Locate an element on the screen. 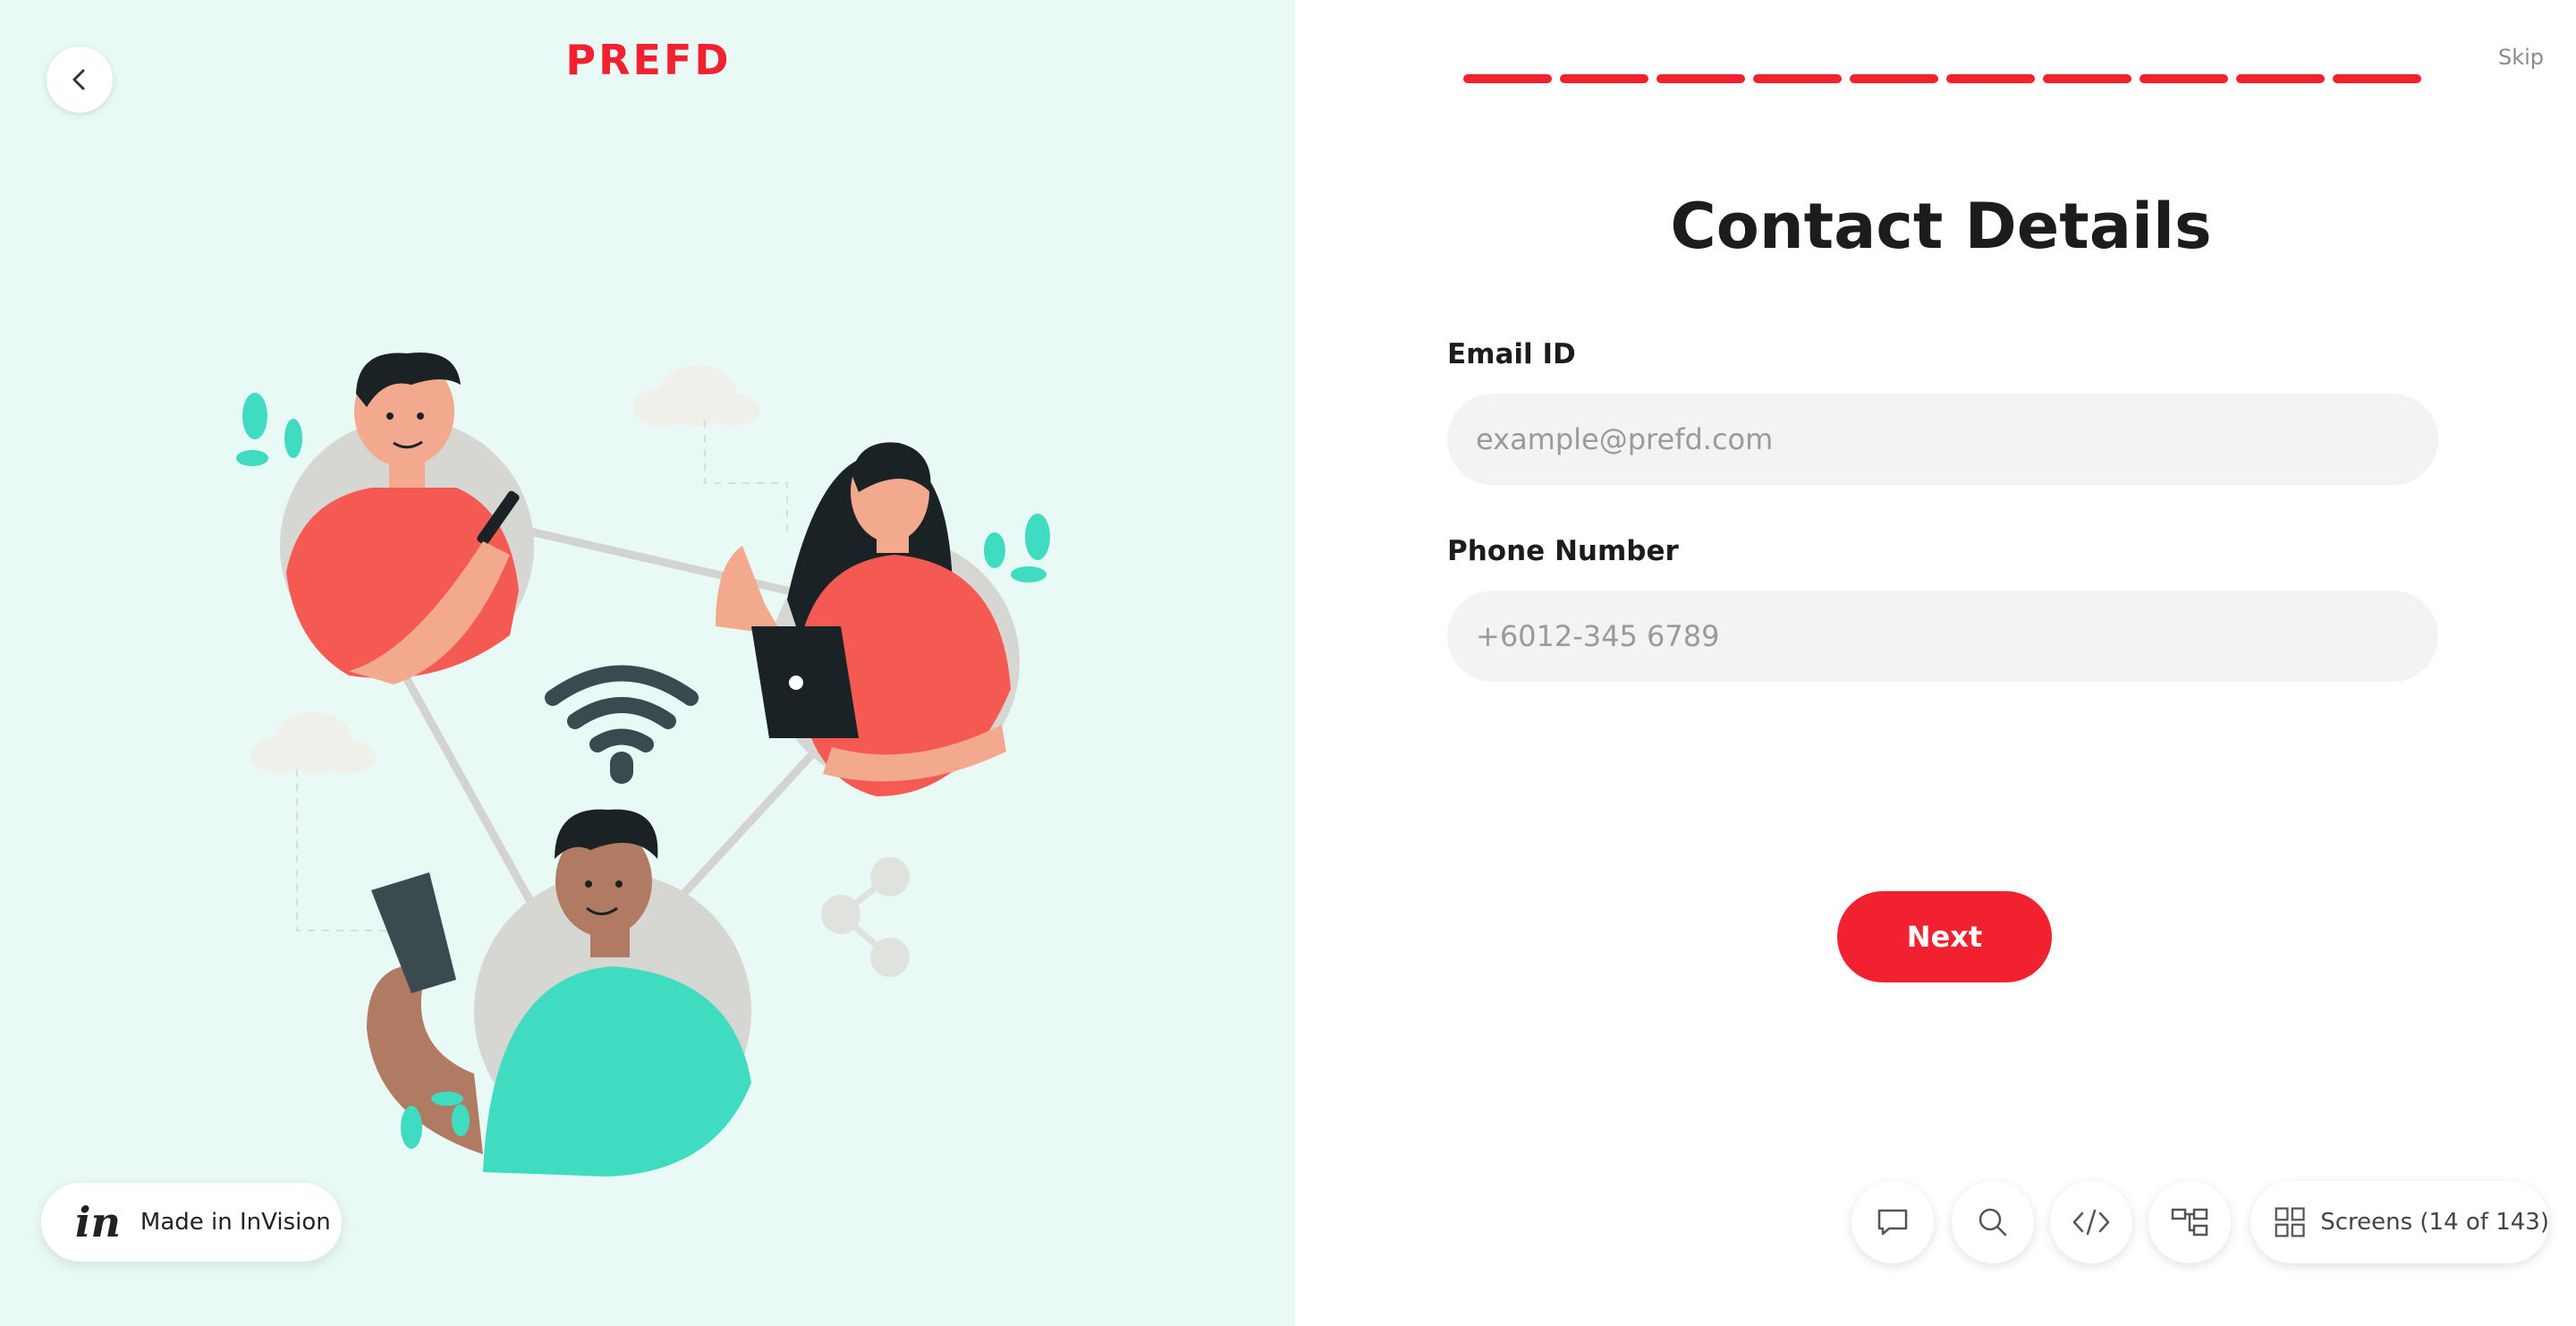  search-icon is located at coordinates (1993, 1222).